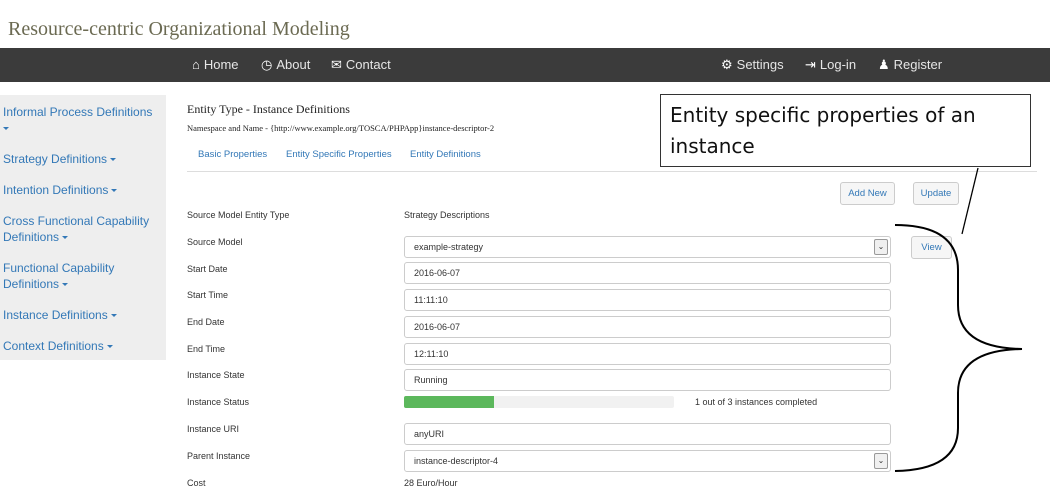 This screenshot has width=1050, height=503. What do you see at coordinates (268, 109) in the screenshot?
I see `entity-title: Entity Type - Instance Definitions` at bounding box center [268, 109].